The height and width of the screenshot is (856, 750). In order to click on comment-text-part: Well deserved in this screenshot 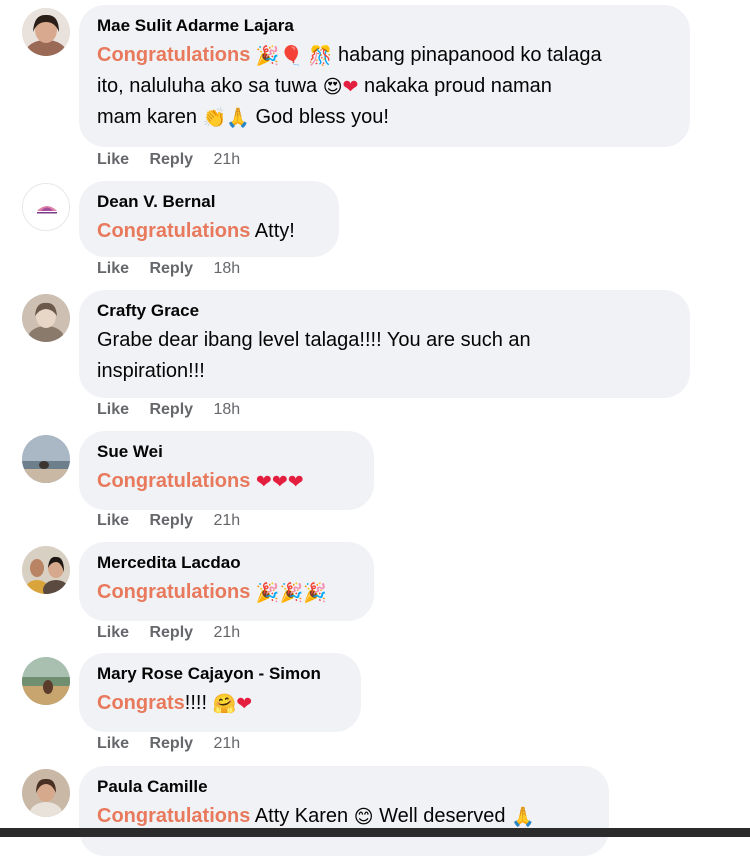, I will do `click(442, 816)`.